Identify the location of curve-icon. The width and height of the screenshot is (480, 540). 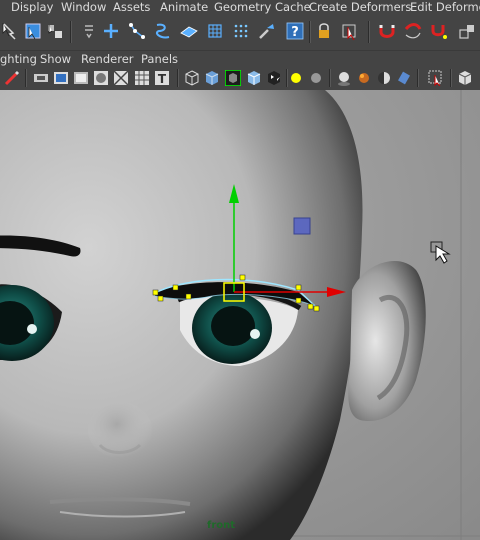
(163, 31).